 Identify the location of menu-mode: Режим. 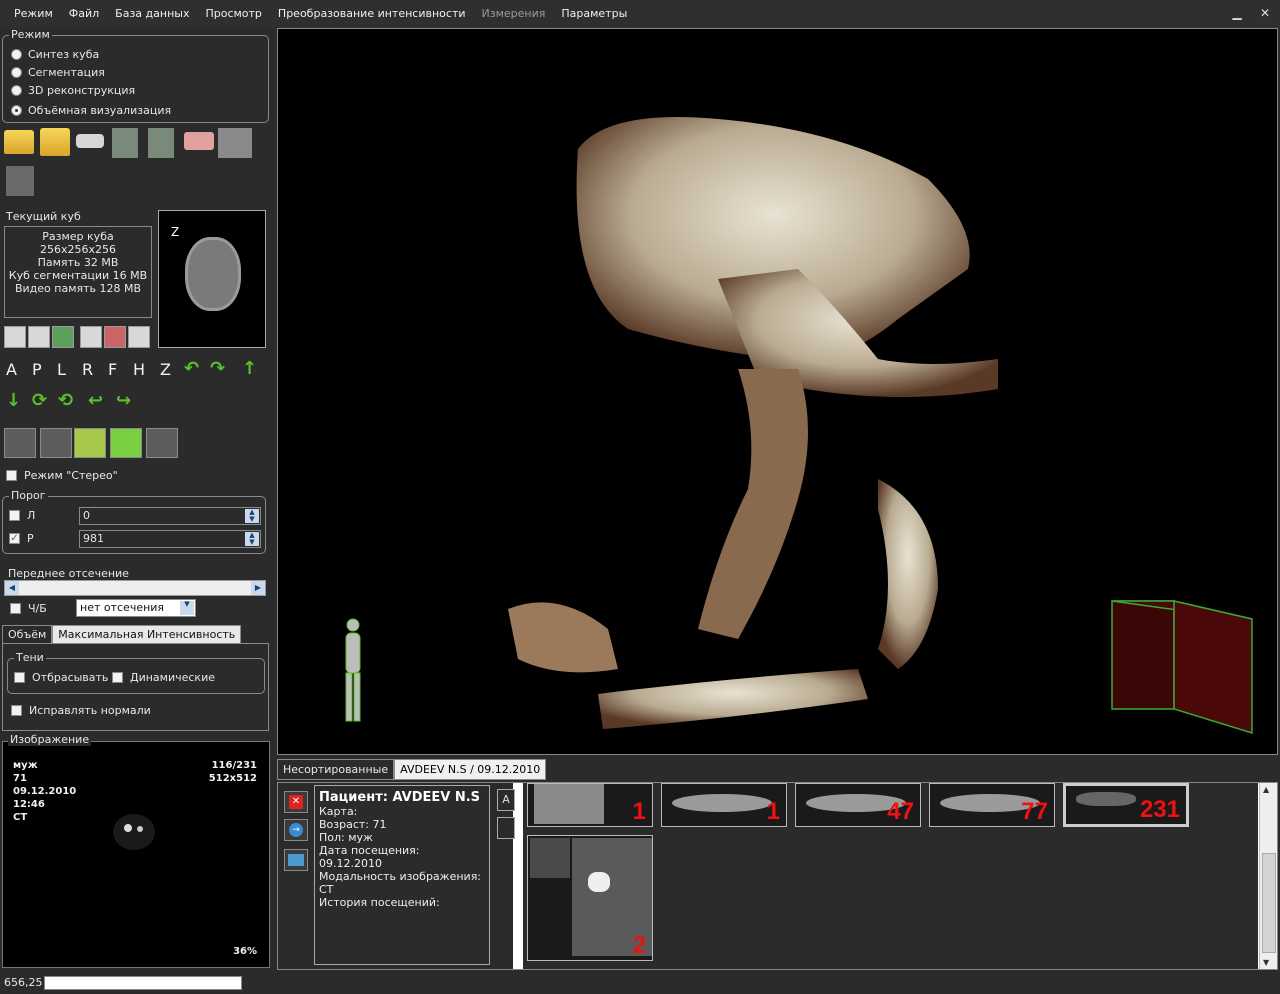
(33, 14).